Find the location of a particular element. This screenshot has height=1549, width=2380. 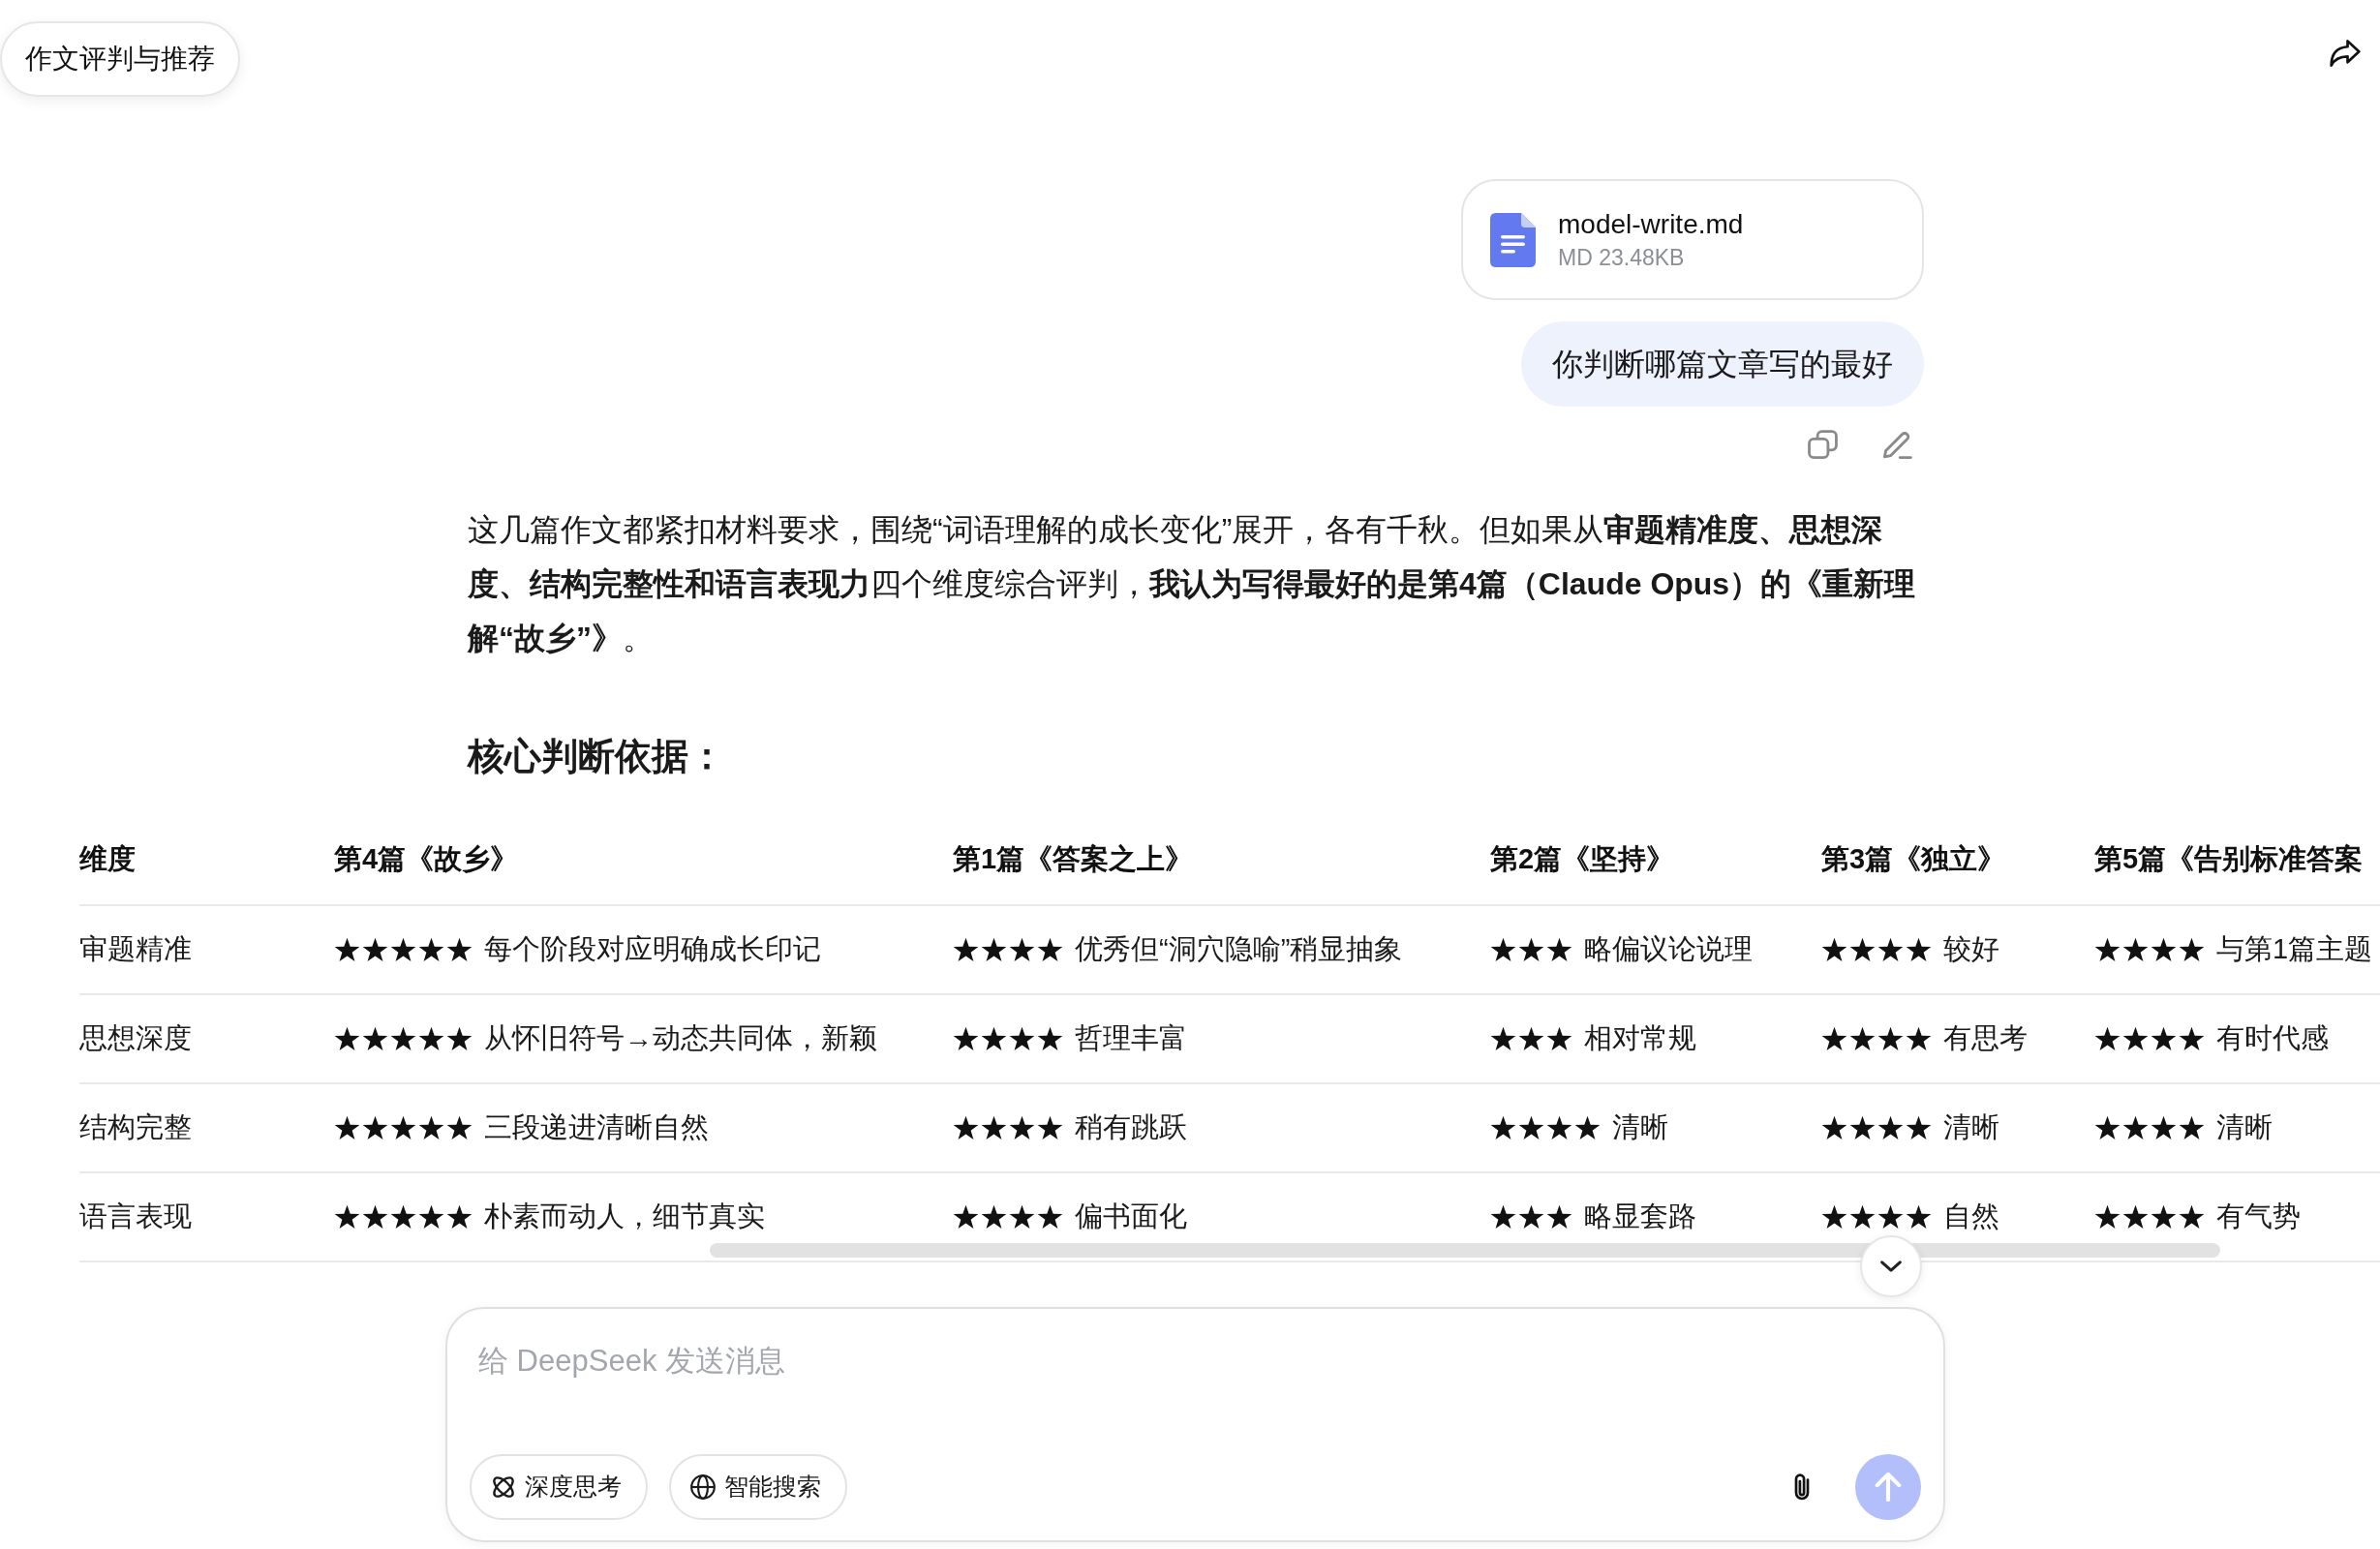

orbit-icon is located at coordinates (503, 1487).